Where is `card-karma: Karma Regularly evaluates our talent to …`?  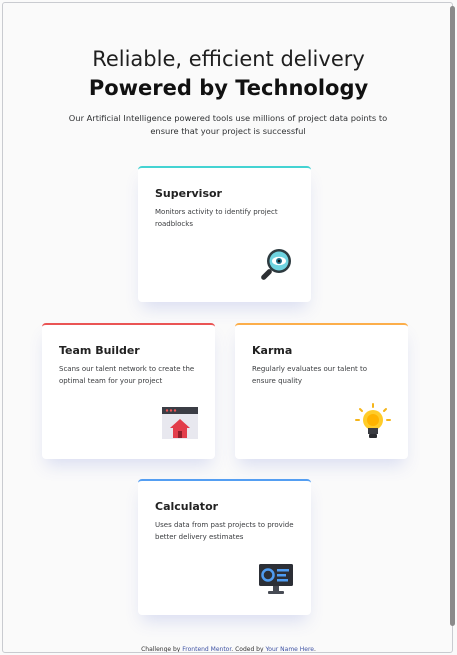
card-karma: Karma Regularly evaluates our talent to … is located at coordinates (321, 391).